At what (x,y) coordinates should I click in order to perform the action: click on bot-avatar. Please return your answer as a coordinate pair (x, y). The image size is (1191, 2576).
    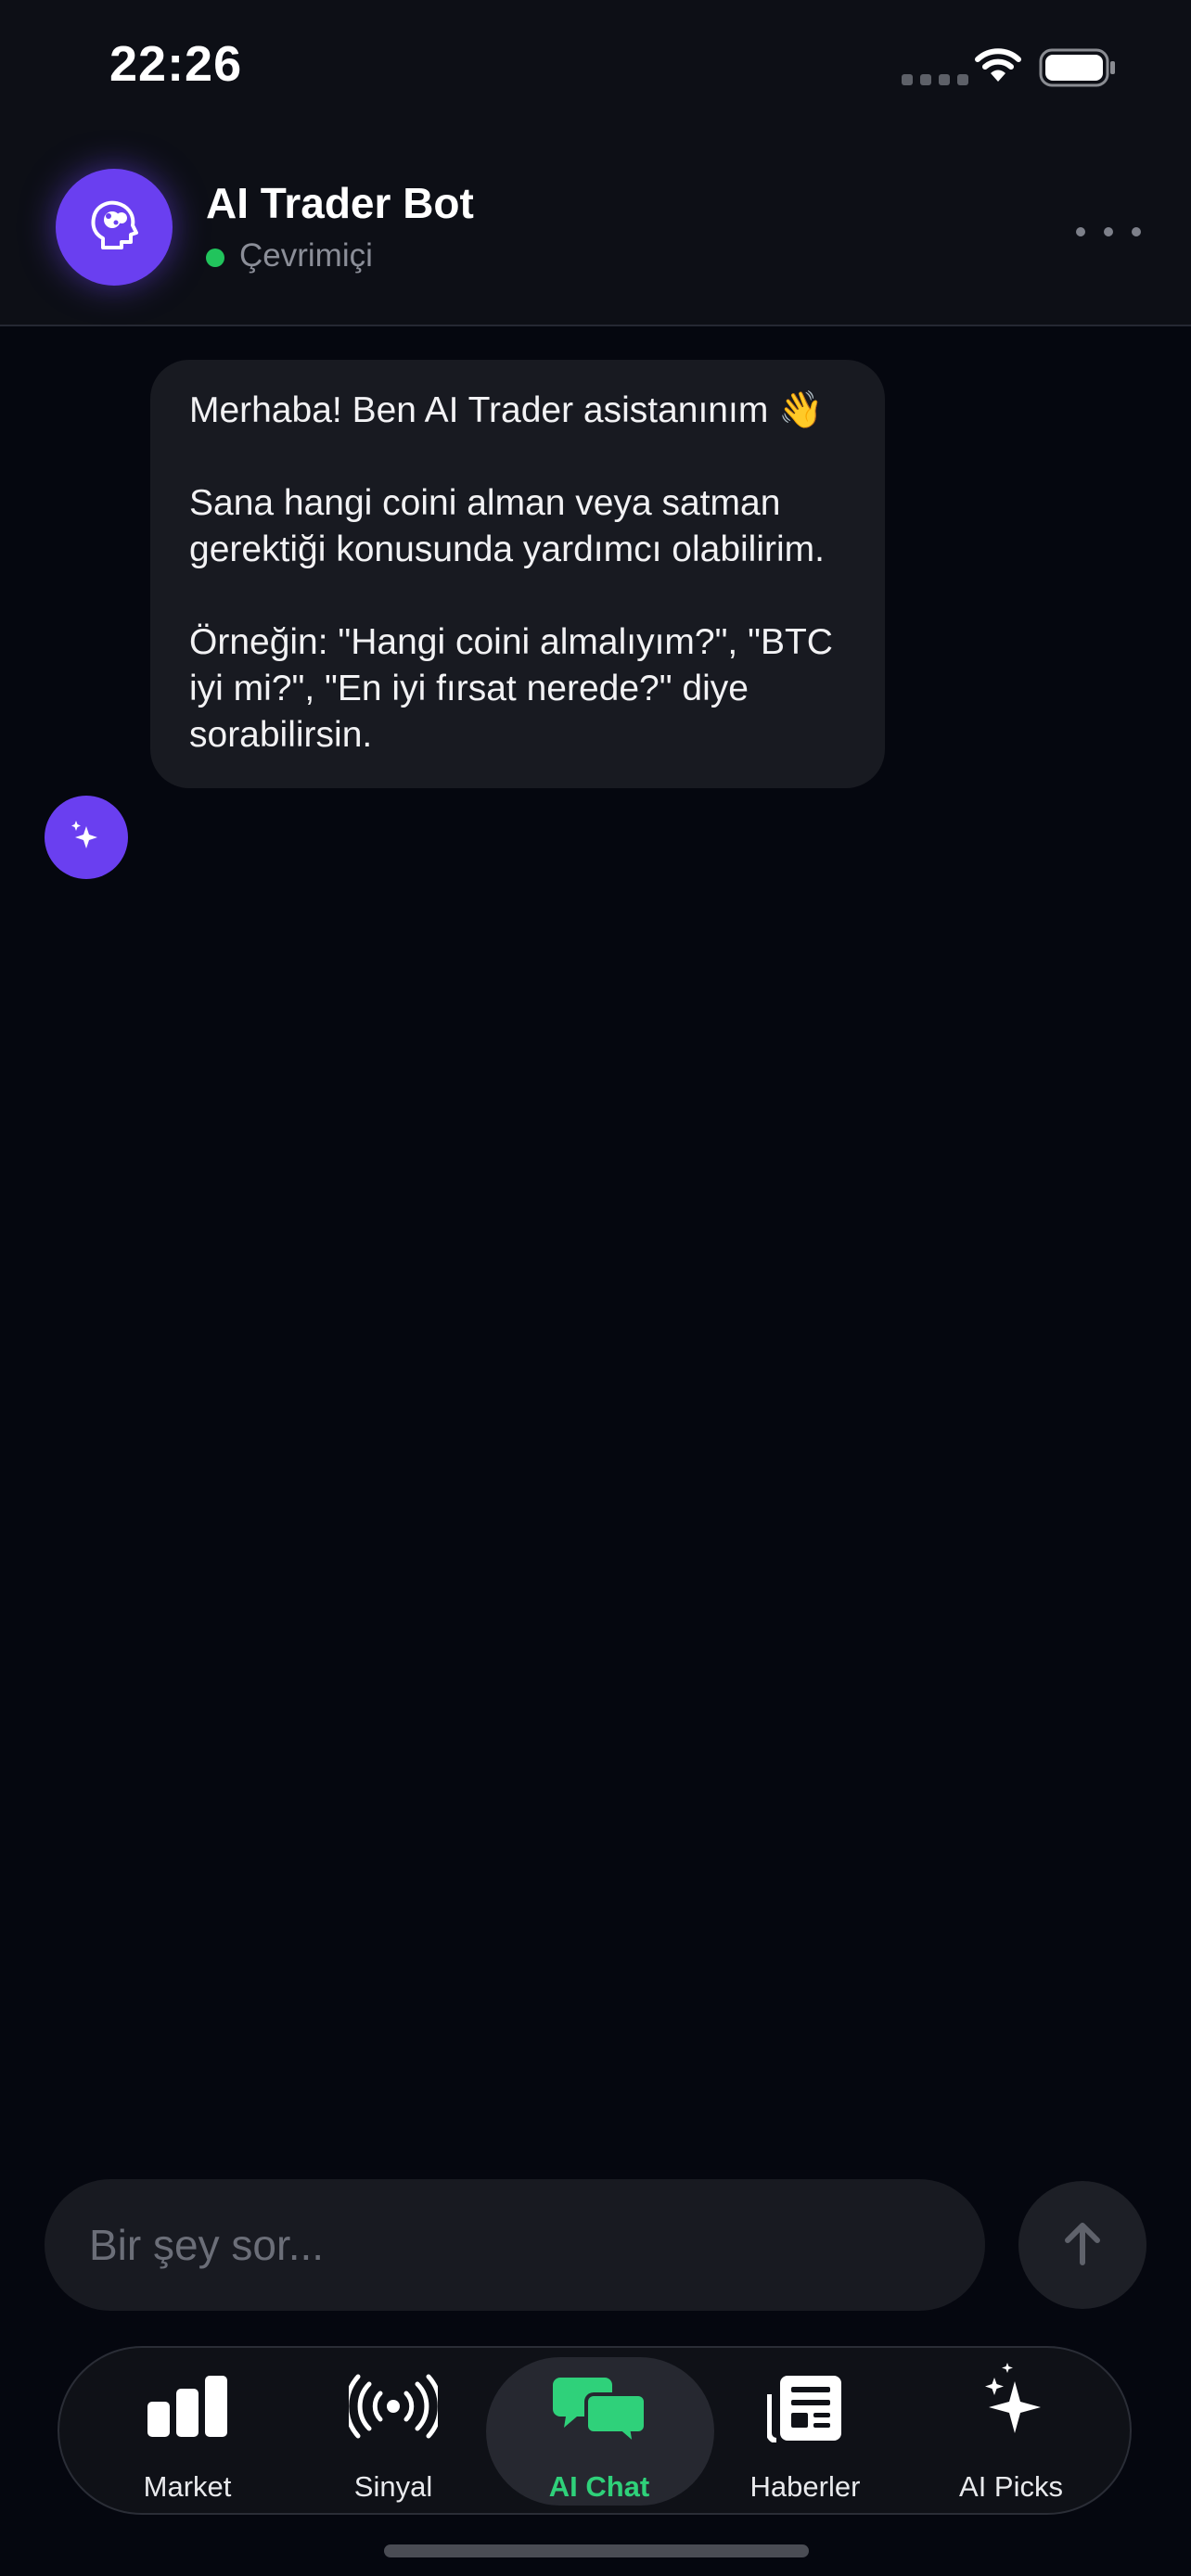
    Looking at the image, I should click on (114, 227).